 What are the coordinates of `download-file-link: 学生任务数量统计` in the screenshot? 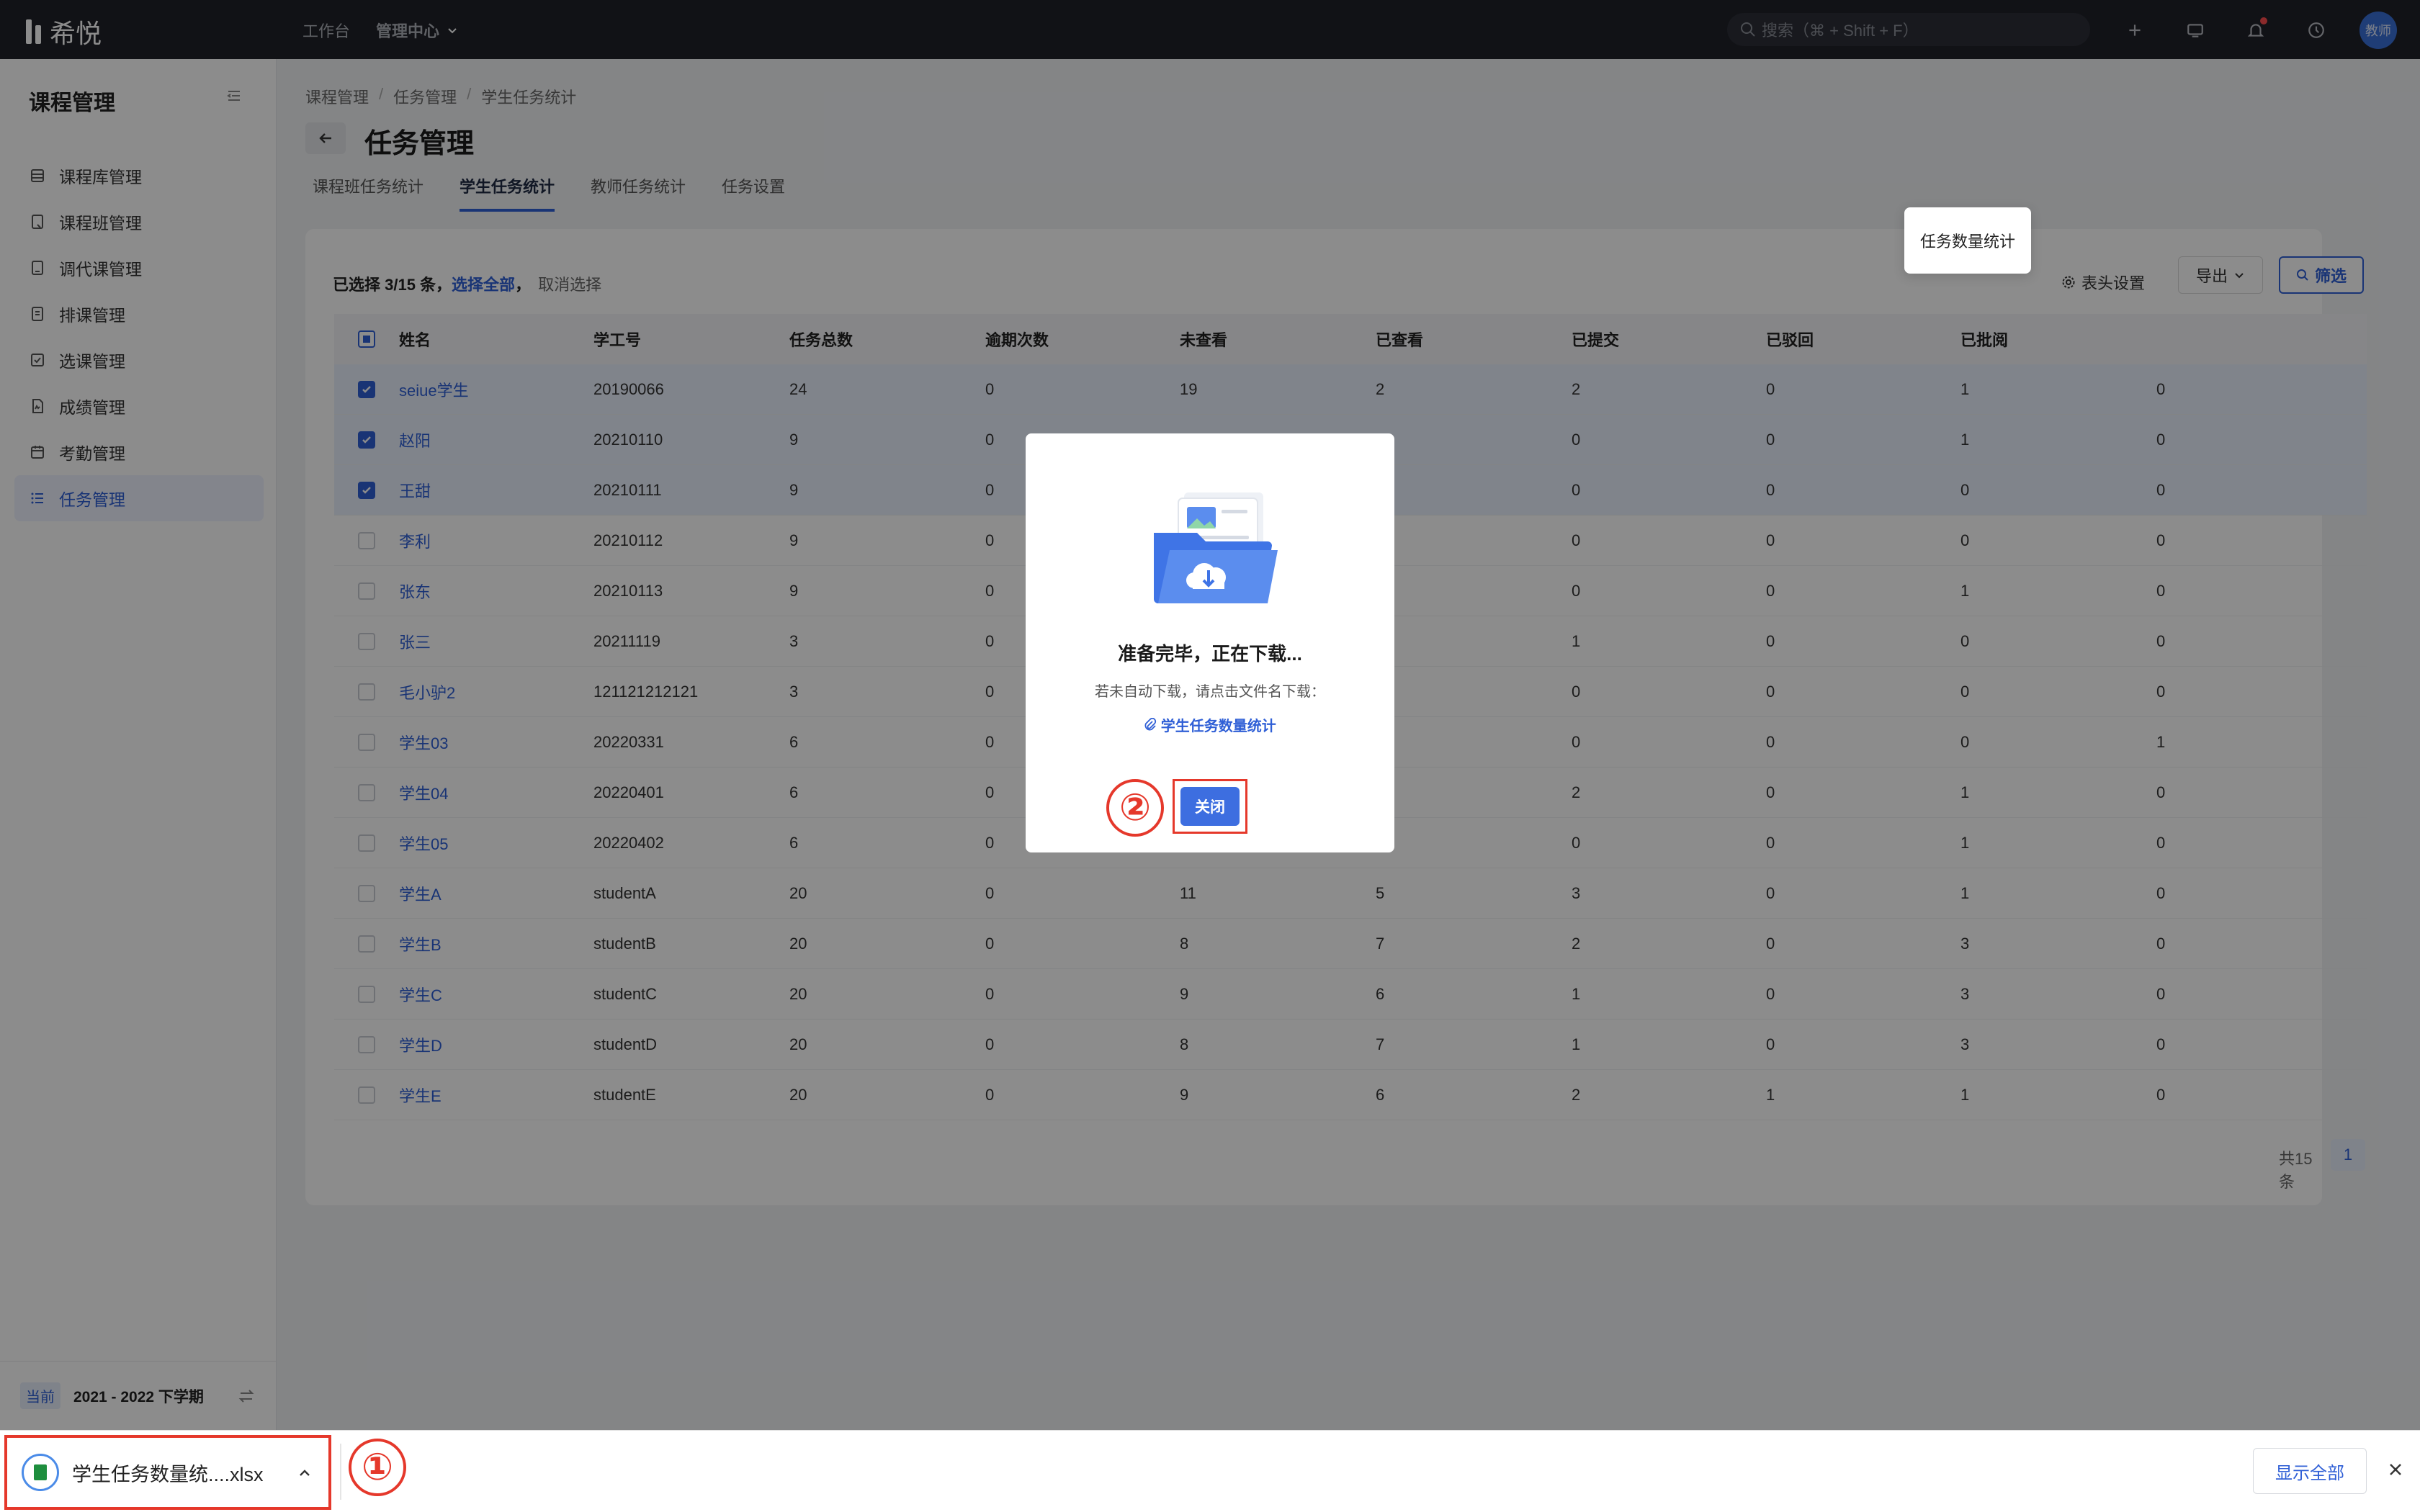 It's located at (1210, 724).